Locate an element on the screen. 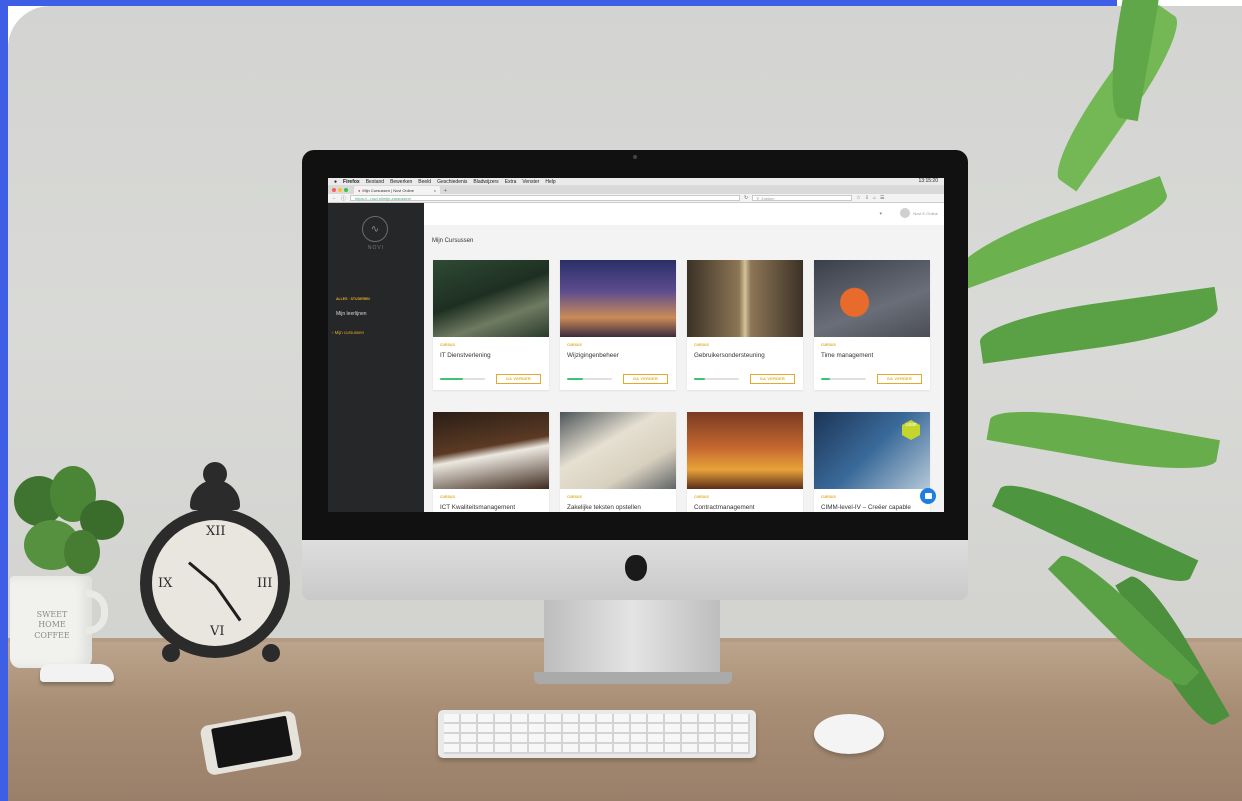  sidebar-item-cursussen: › Mijn cursussen is located at coordinates (348, 332).